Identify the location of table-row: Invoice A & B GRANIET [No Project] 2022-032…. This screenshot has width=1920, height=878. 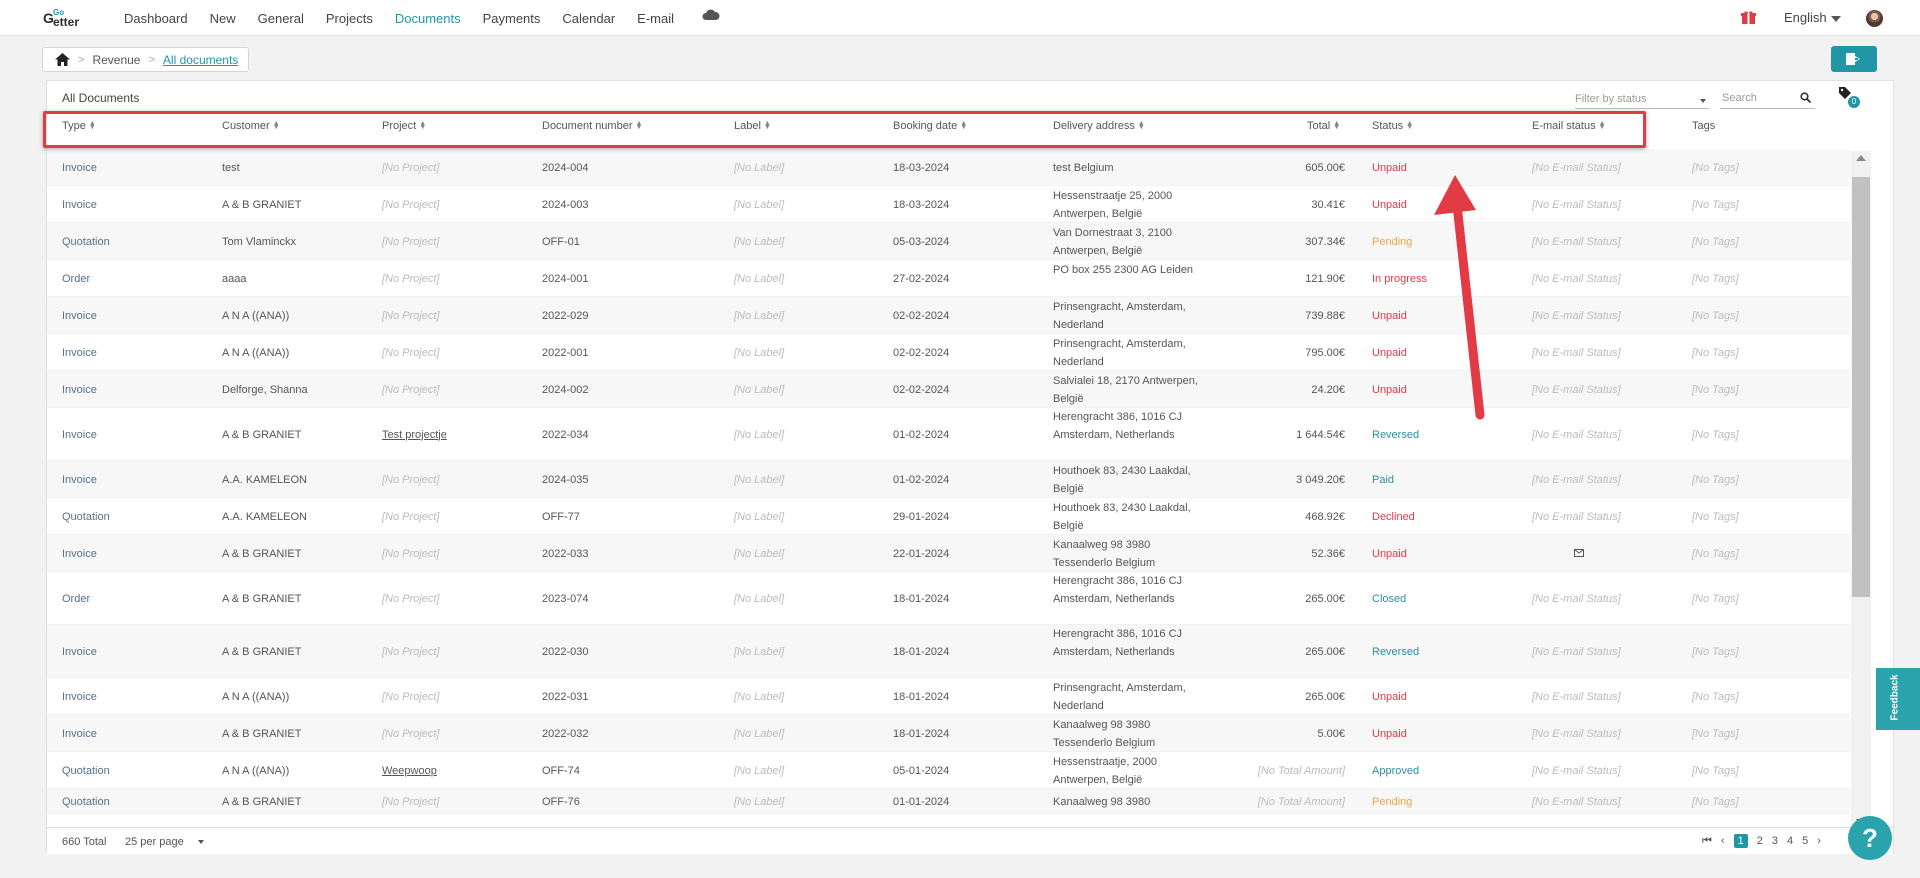
(948, 733).